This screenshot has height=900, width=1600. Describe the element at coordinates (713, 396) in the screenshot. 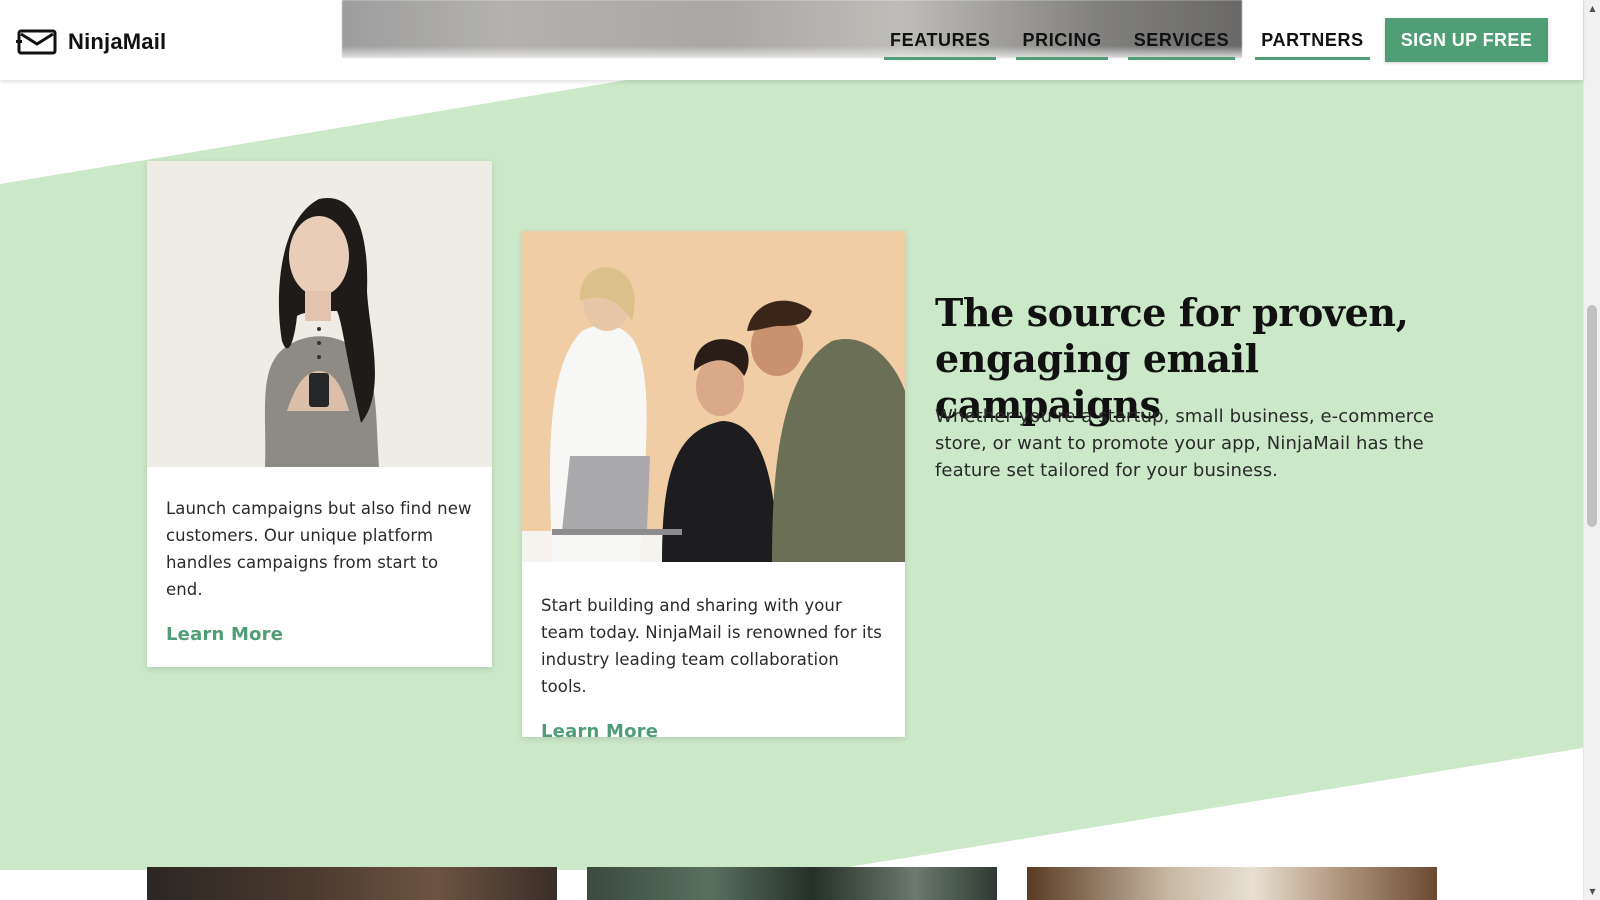

I see `team-at-laptop-image` at that location.